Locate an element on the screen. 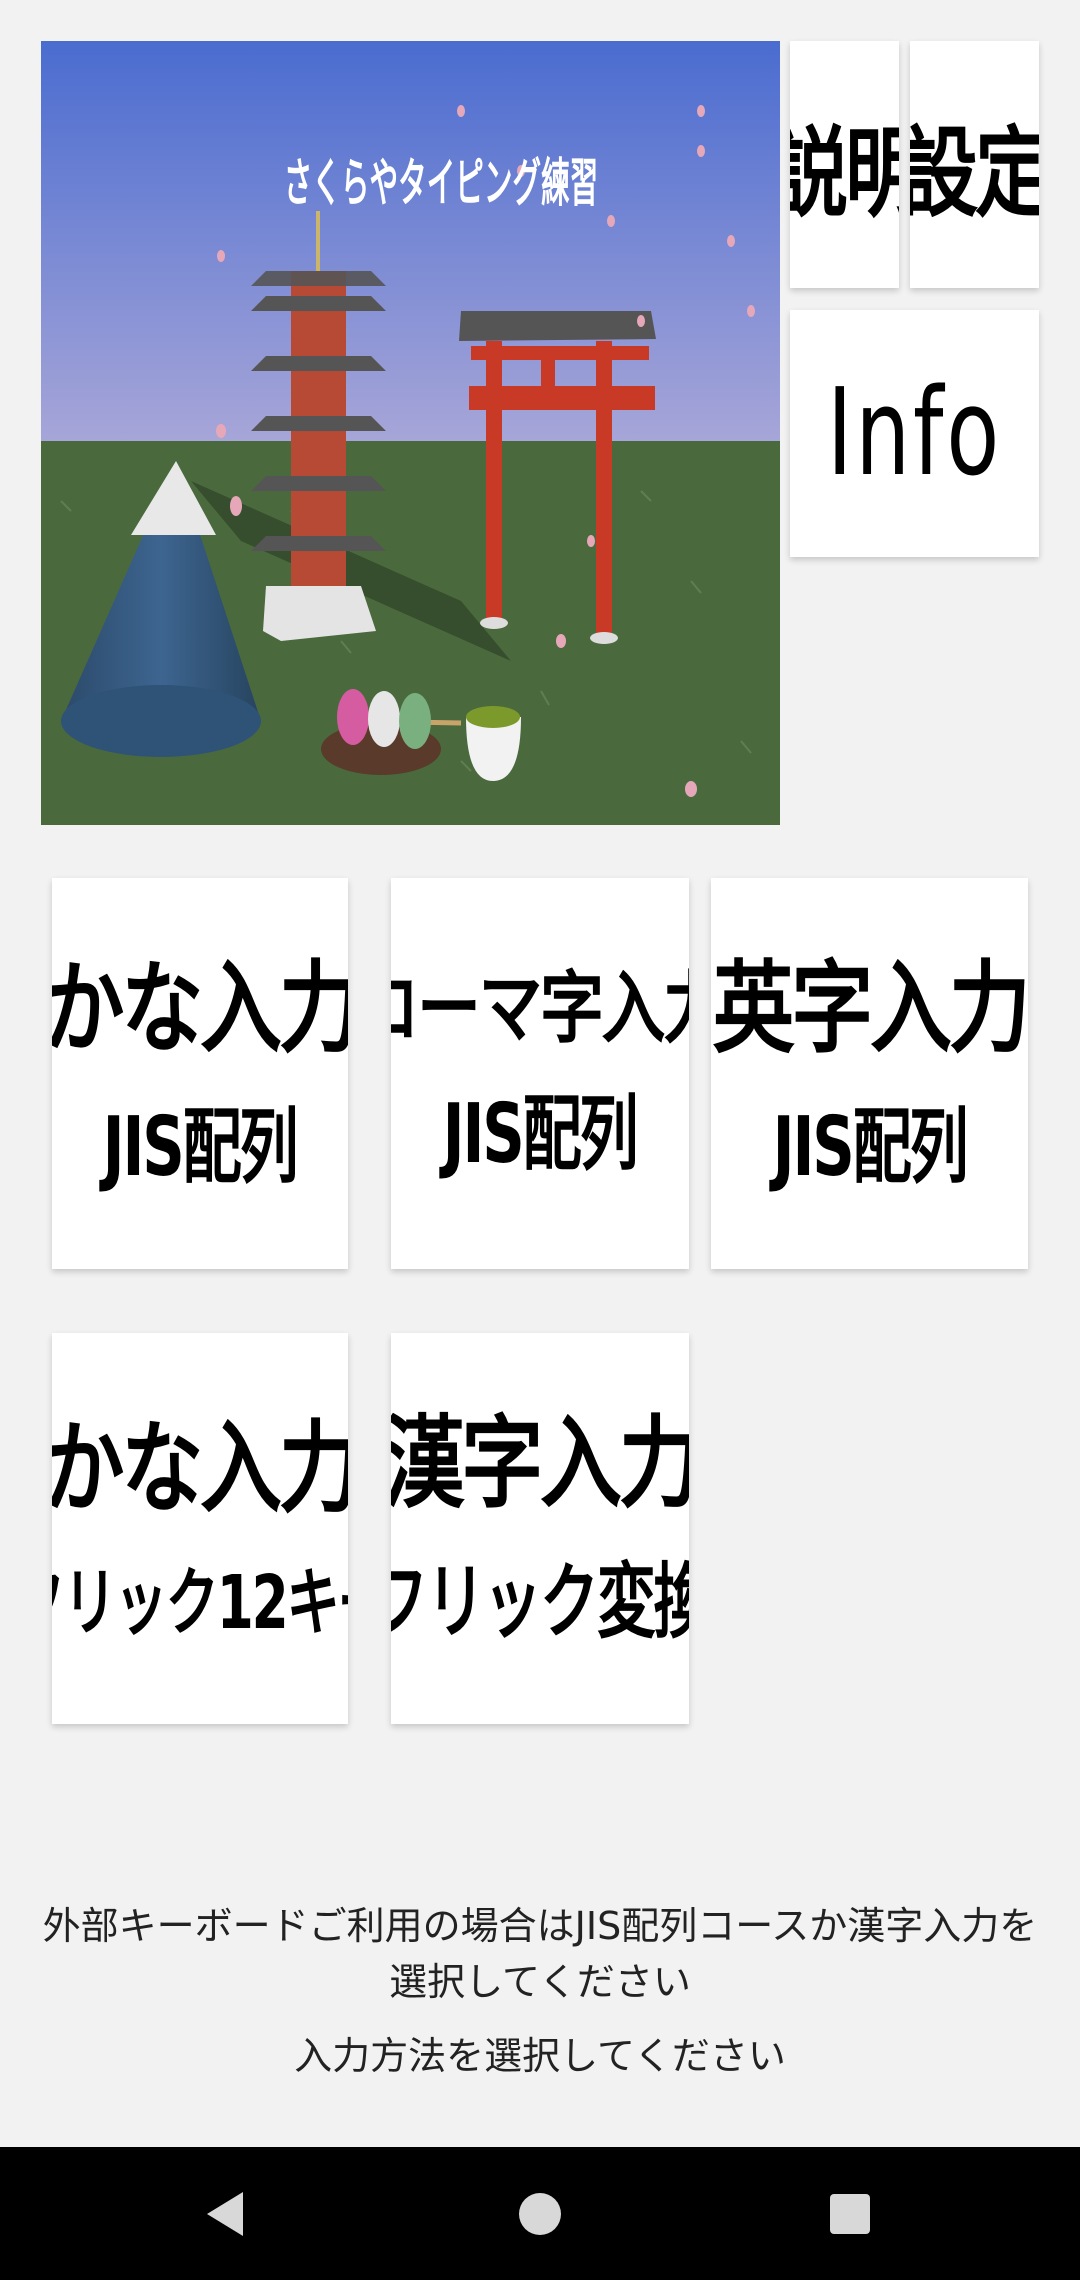  course-kanji-flick-button: 漢字入力 フリック変換 is located at coordinates (540, 1528).